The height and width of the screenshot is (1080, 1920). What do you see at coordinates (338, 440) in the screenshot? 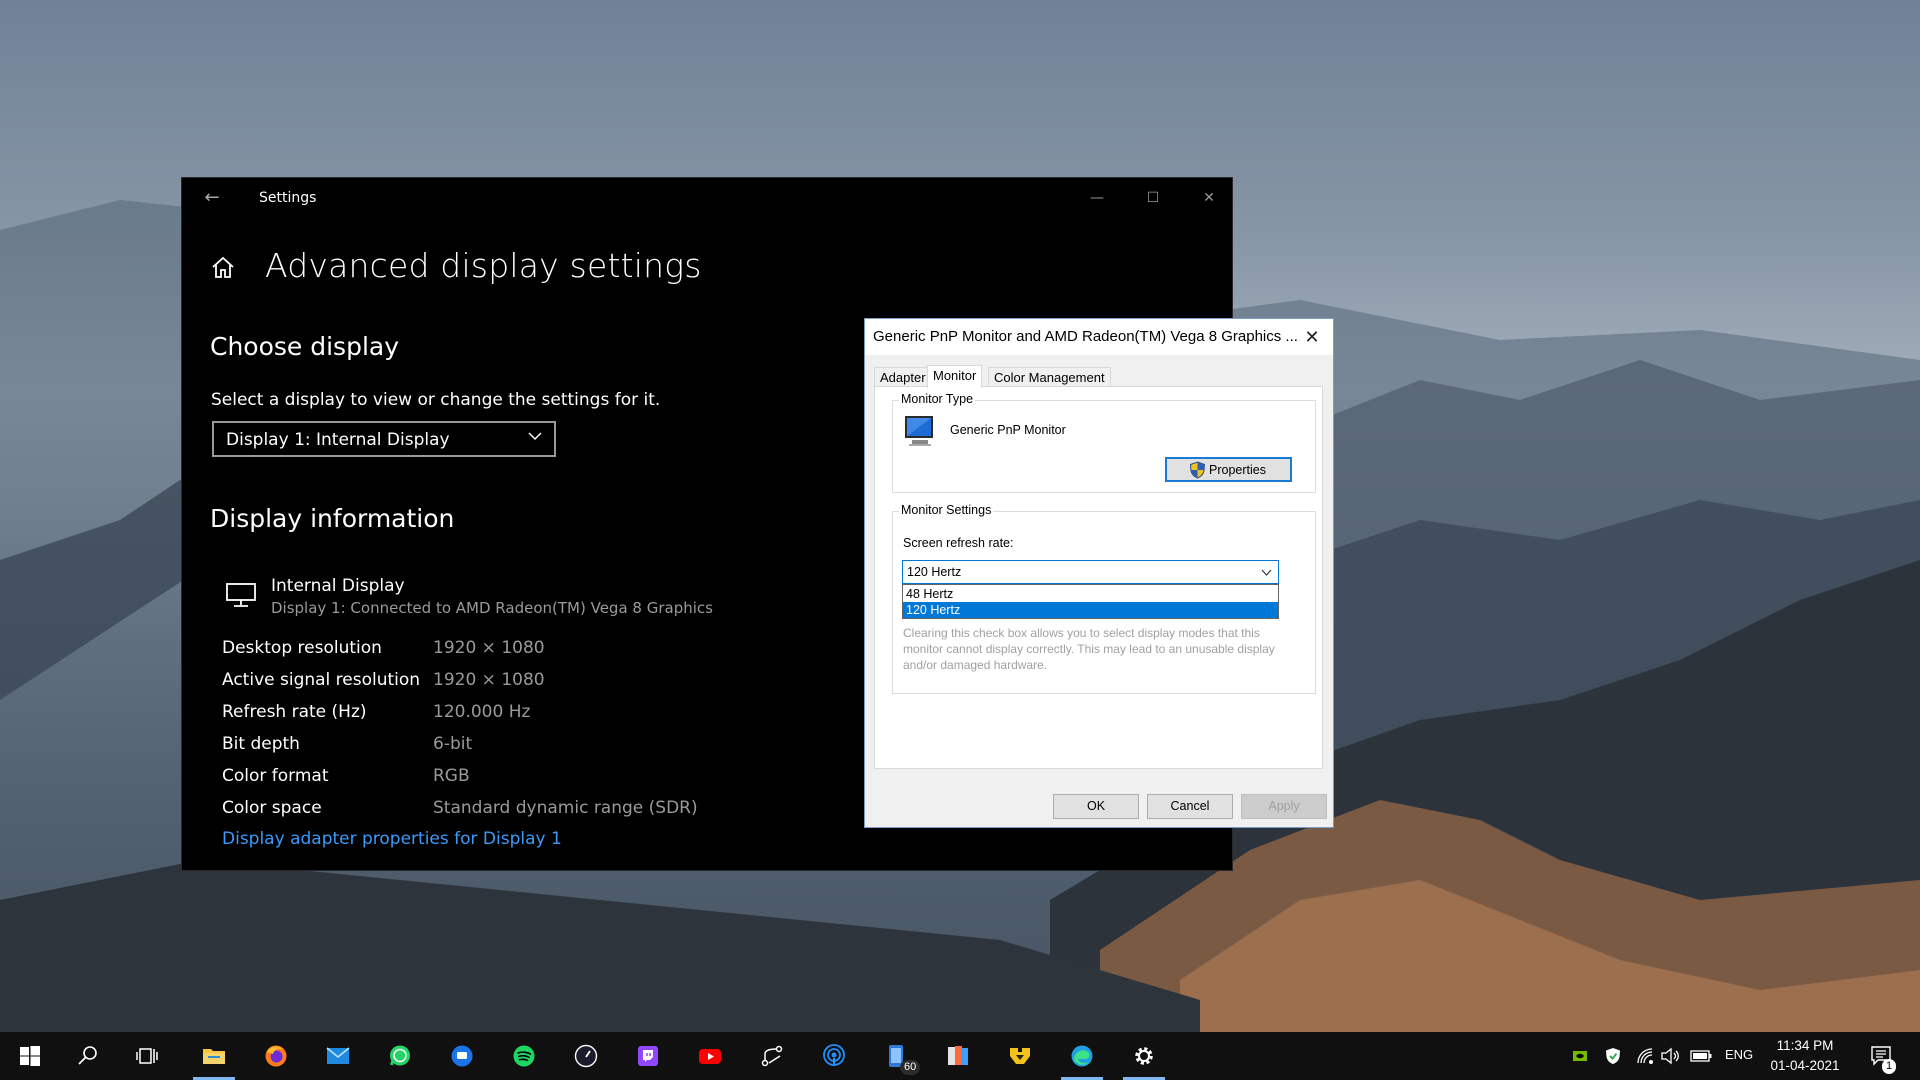
I see `display-dropdown-value: Display 1: Internal Display` at bounding box center [338, 440].